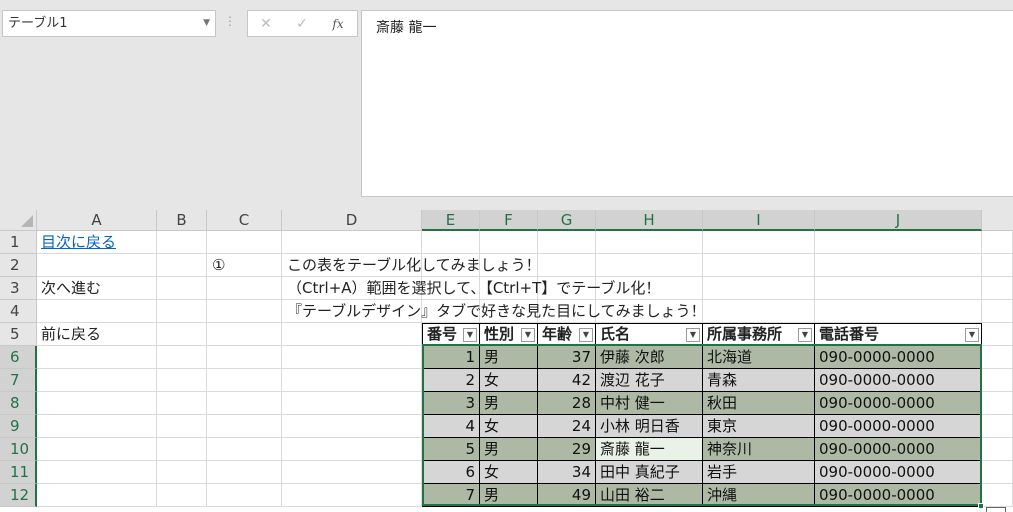 Image resolution: width=1013 pixels, height=512 pixels. Describe the element at coordinates (18, 357) in the screenshot. I see `row-header-6: 6` at that location.